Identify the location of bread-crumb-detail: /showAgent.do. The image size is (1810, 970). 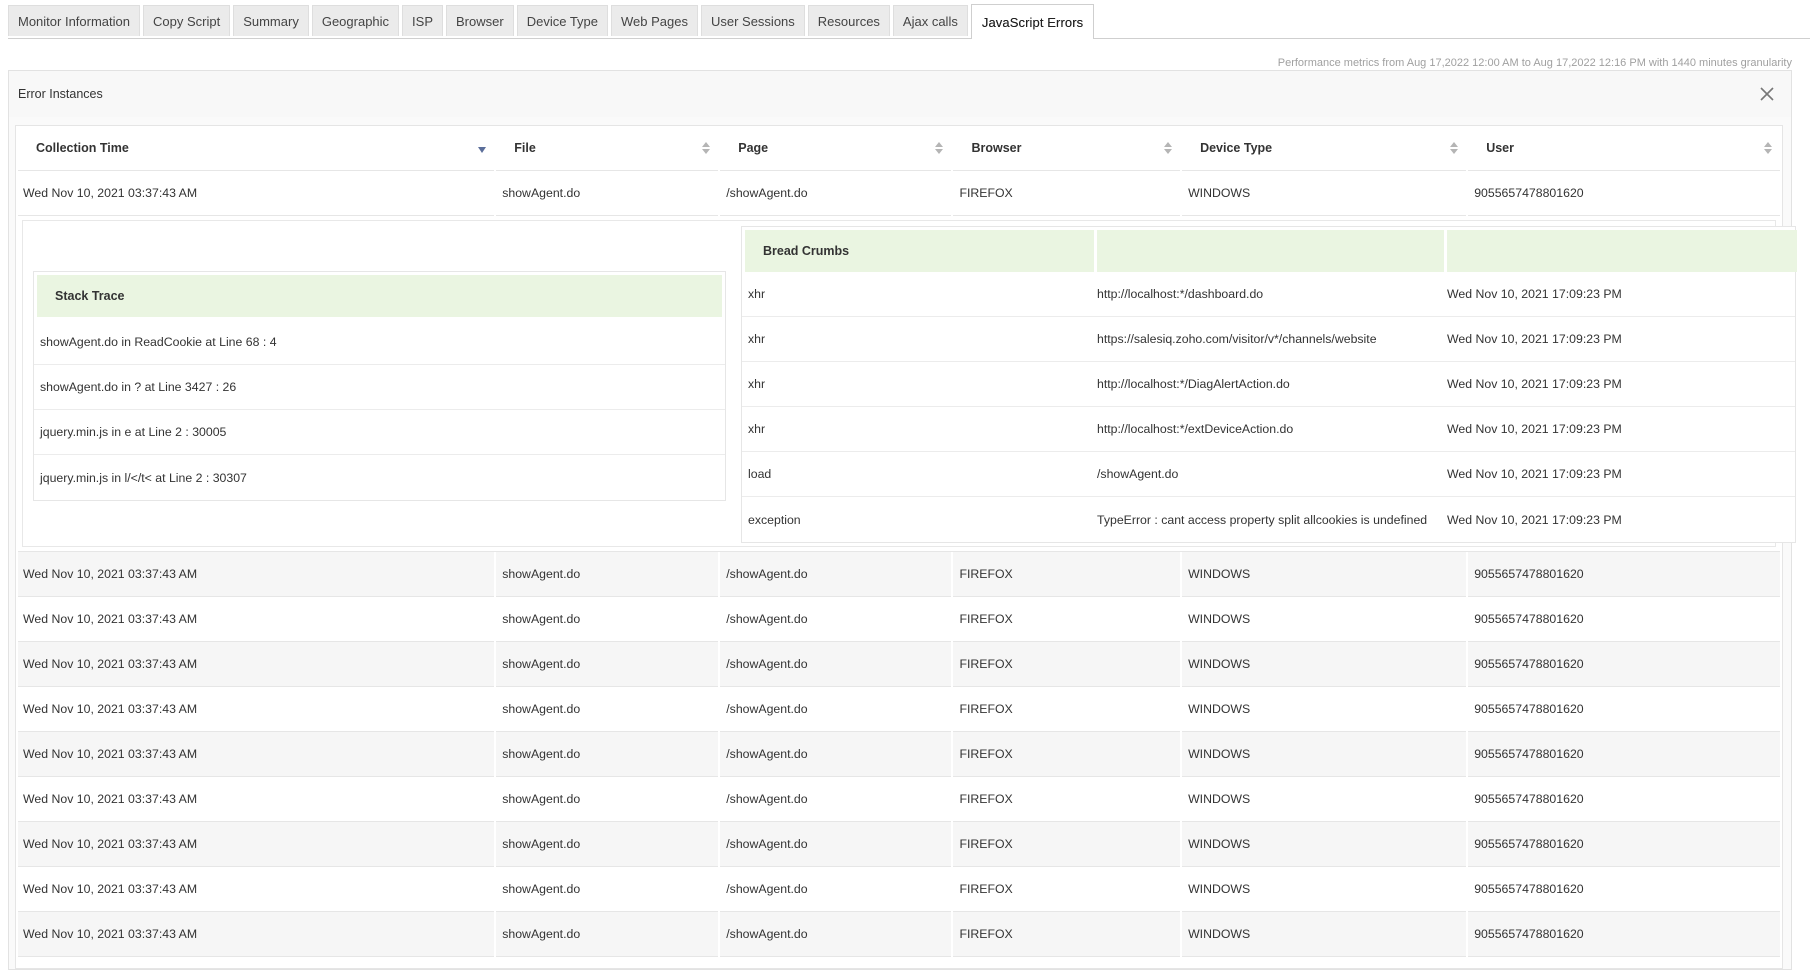
(1138, 474).